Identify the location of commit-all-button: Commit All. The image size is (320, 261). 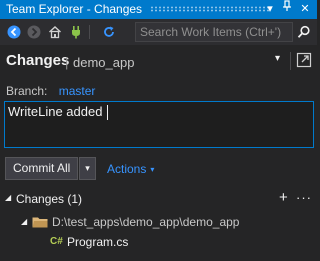
(41, 168).